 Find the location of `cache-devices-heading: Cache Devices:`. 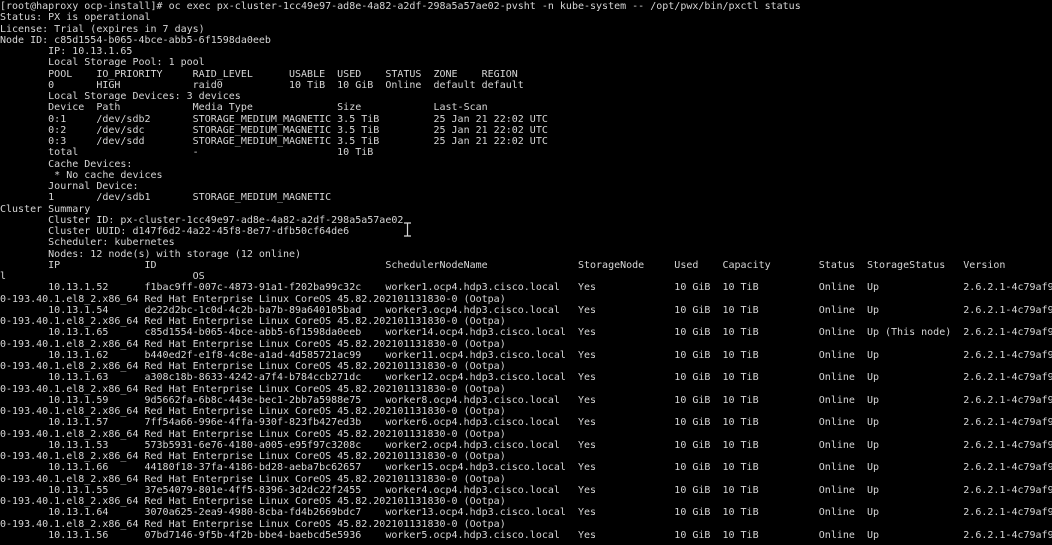

cache-devices-heading: Cache Devices: is located at coordinates (66, 164).